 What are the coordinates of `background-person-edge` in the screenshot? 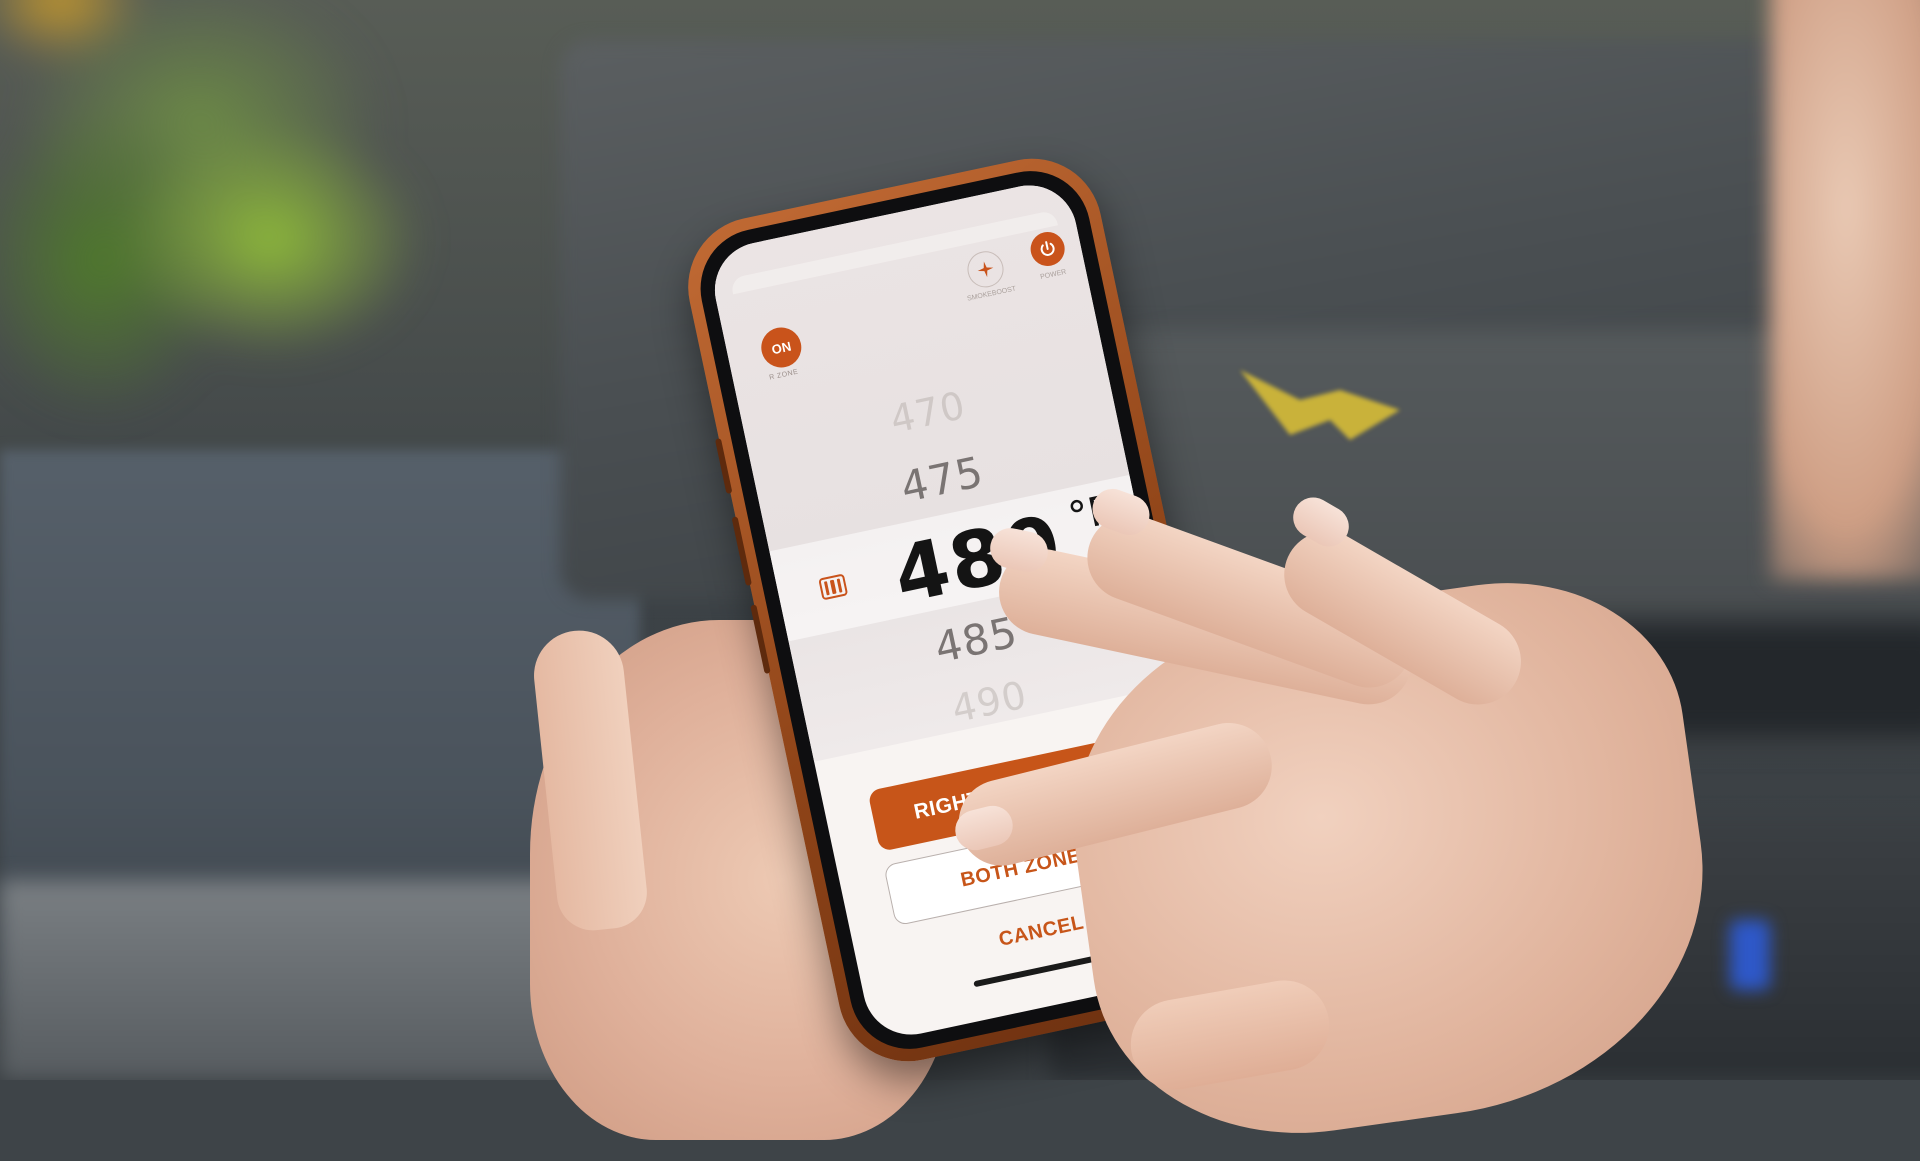 It's located at (1845, 290).